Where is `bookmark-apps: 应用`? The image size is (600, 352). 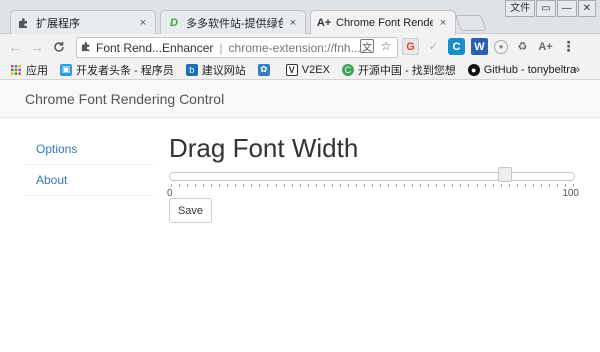 bookmark-apps: 应用 is located at coordinates (29, 70).